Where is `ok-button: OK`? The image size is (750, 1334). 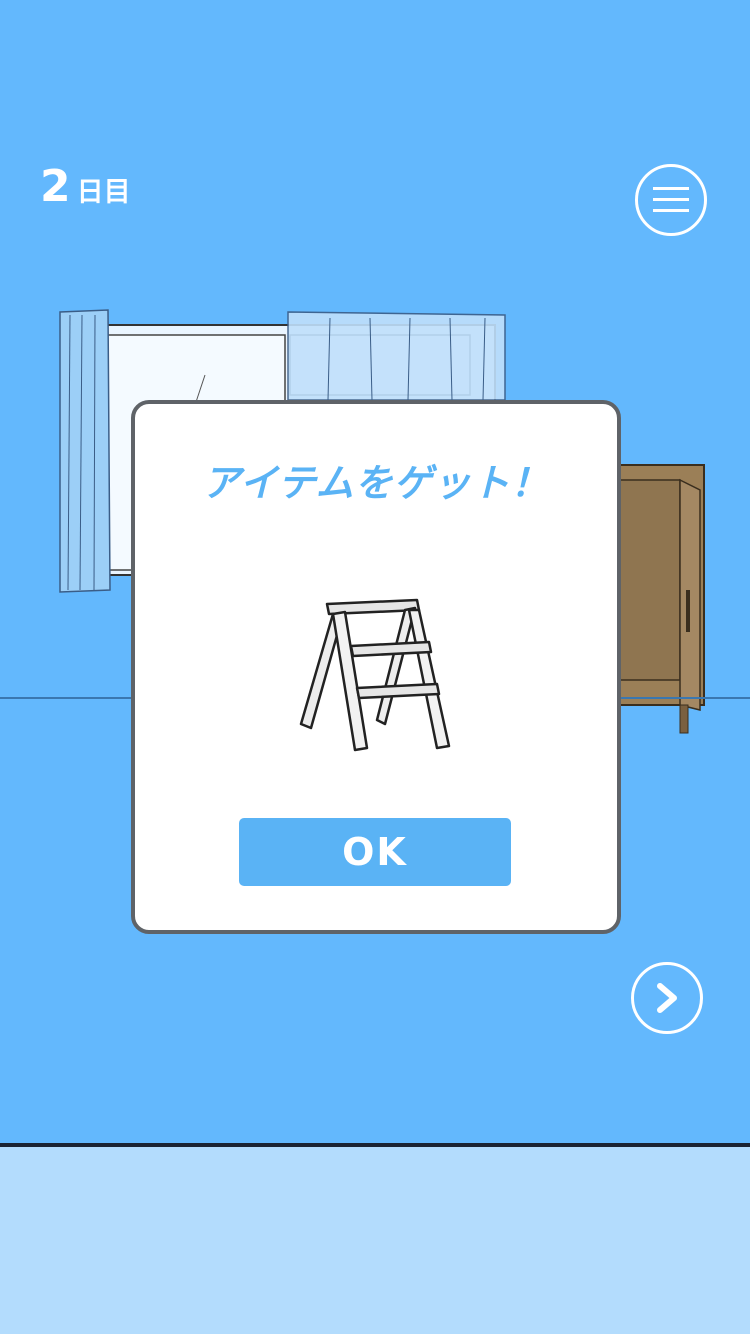 ok-button: OK is located at coordinates (375, 852).